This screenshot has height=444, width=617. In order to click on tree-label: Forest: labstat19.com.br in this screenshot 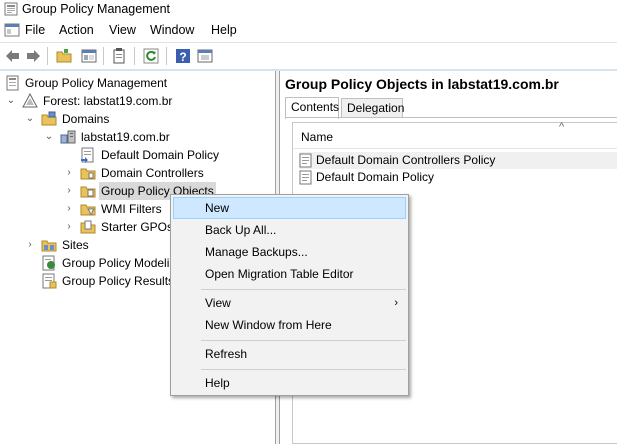, I will do `click(108, 101)`.